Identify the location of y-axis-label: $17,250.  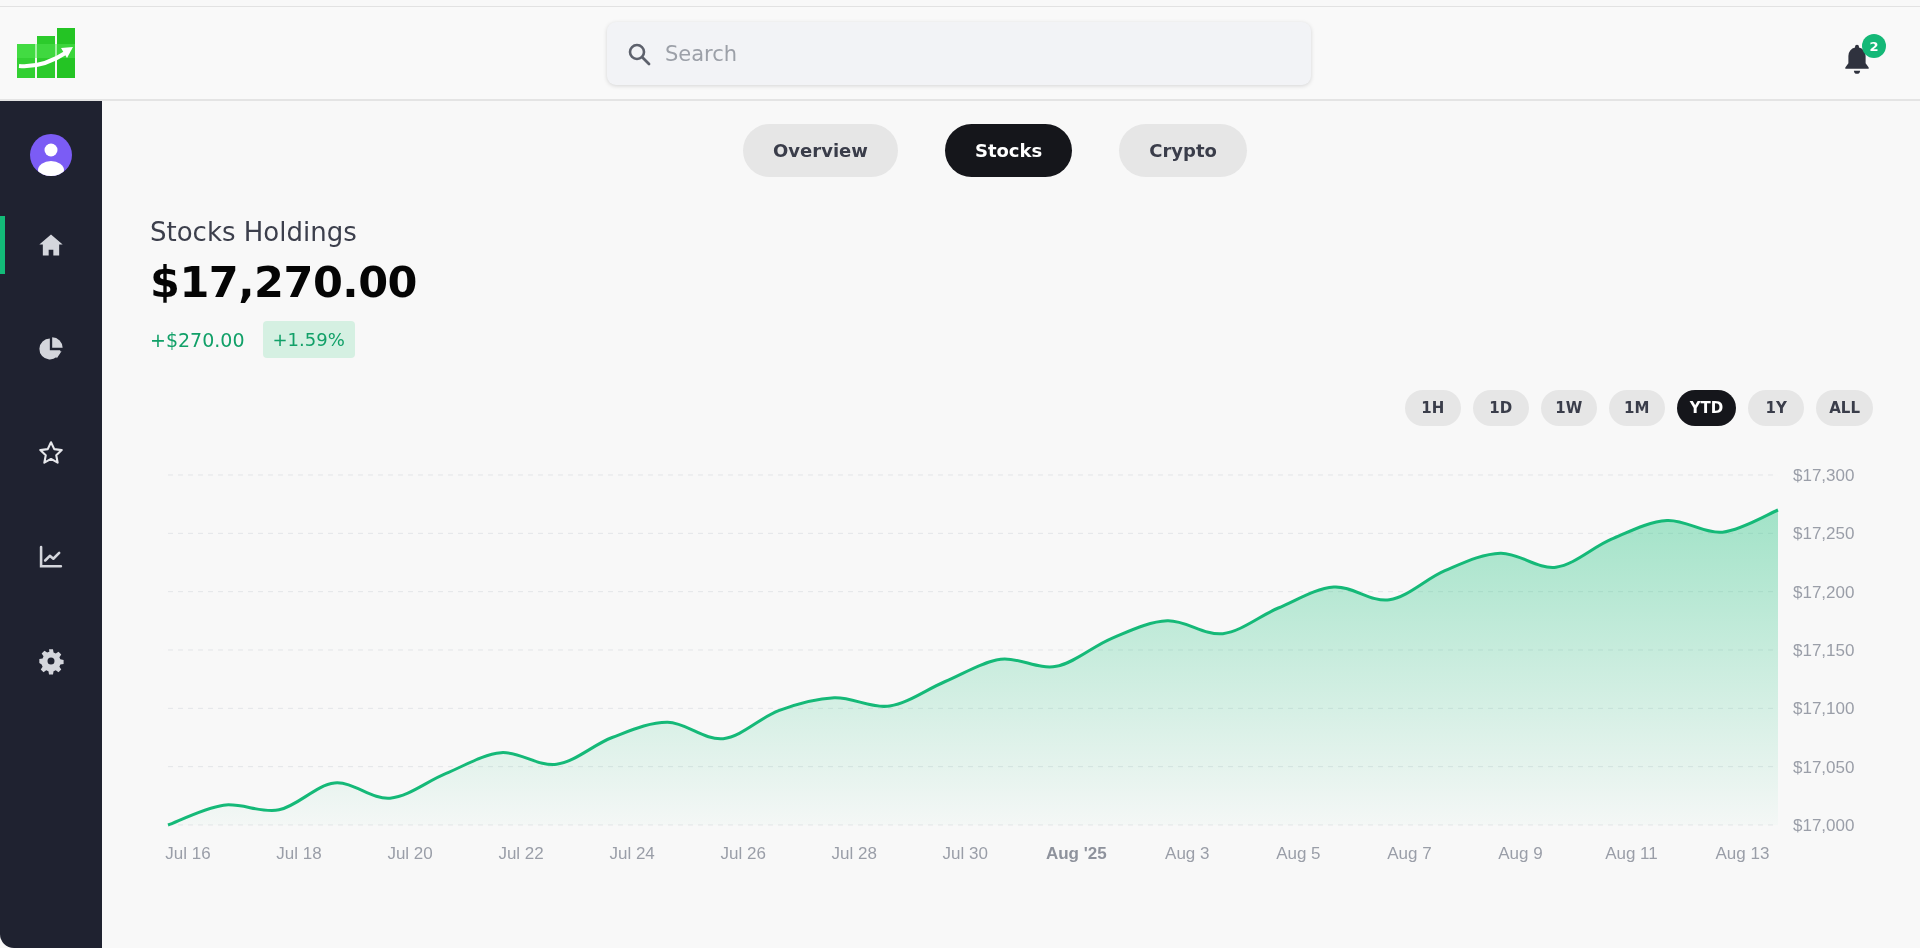
(1824, 534).